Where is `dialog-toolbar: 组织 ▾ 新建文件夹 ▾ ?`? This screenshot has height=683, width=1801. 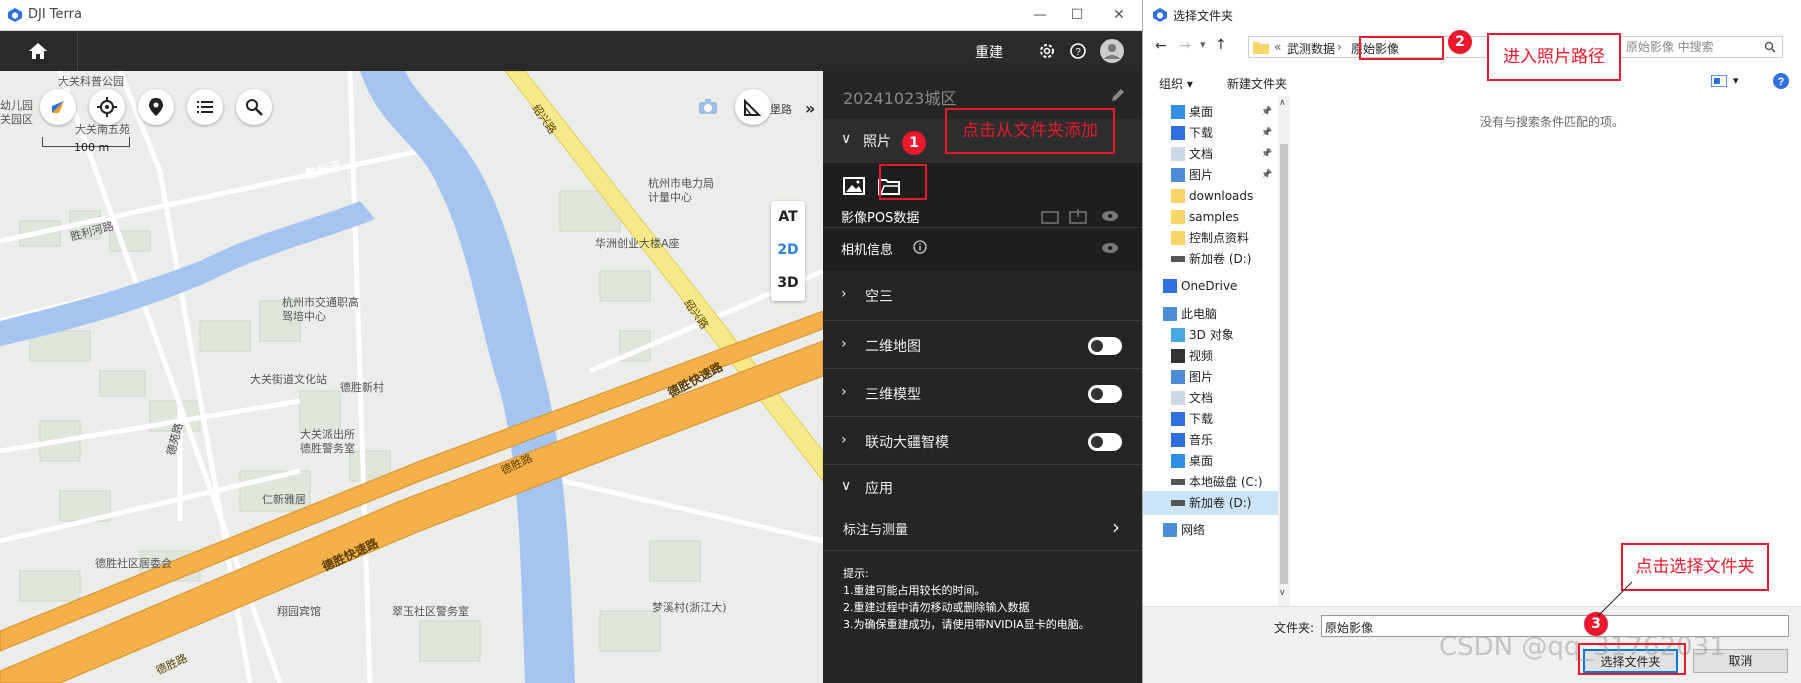
dialog-toolbar: 组织 ▾ 新建文件夹 ▾ ? is located at coordinates (1472, 82).